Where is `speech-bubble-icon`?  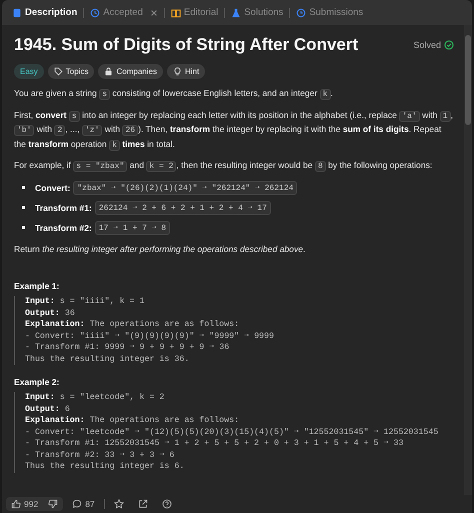 speech-bubble-icon is located at coordinates (77, 504).